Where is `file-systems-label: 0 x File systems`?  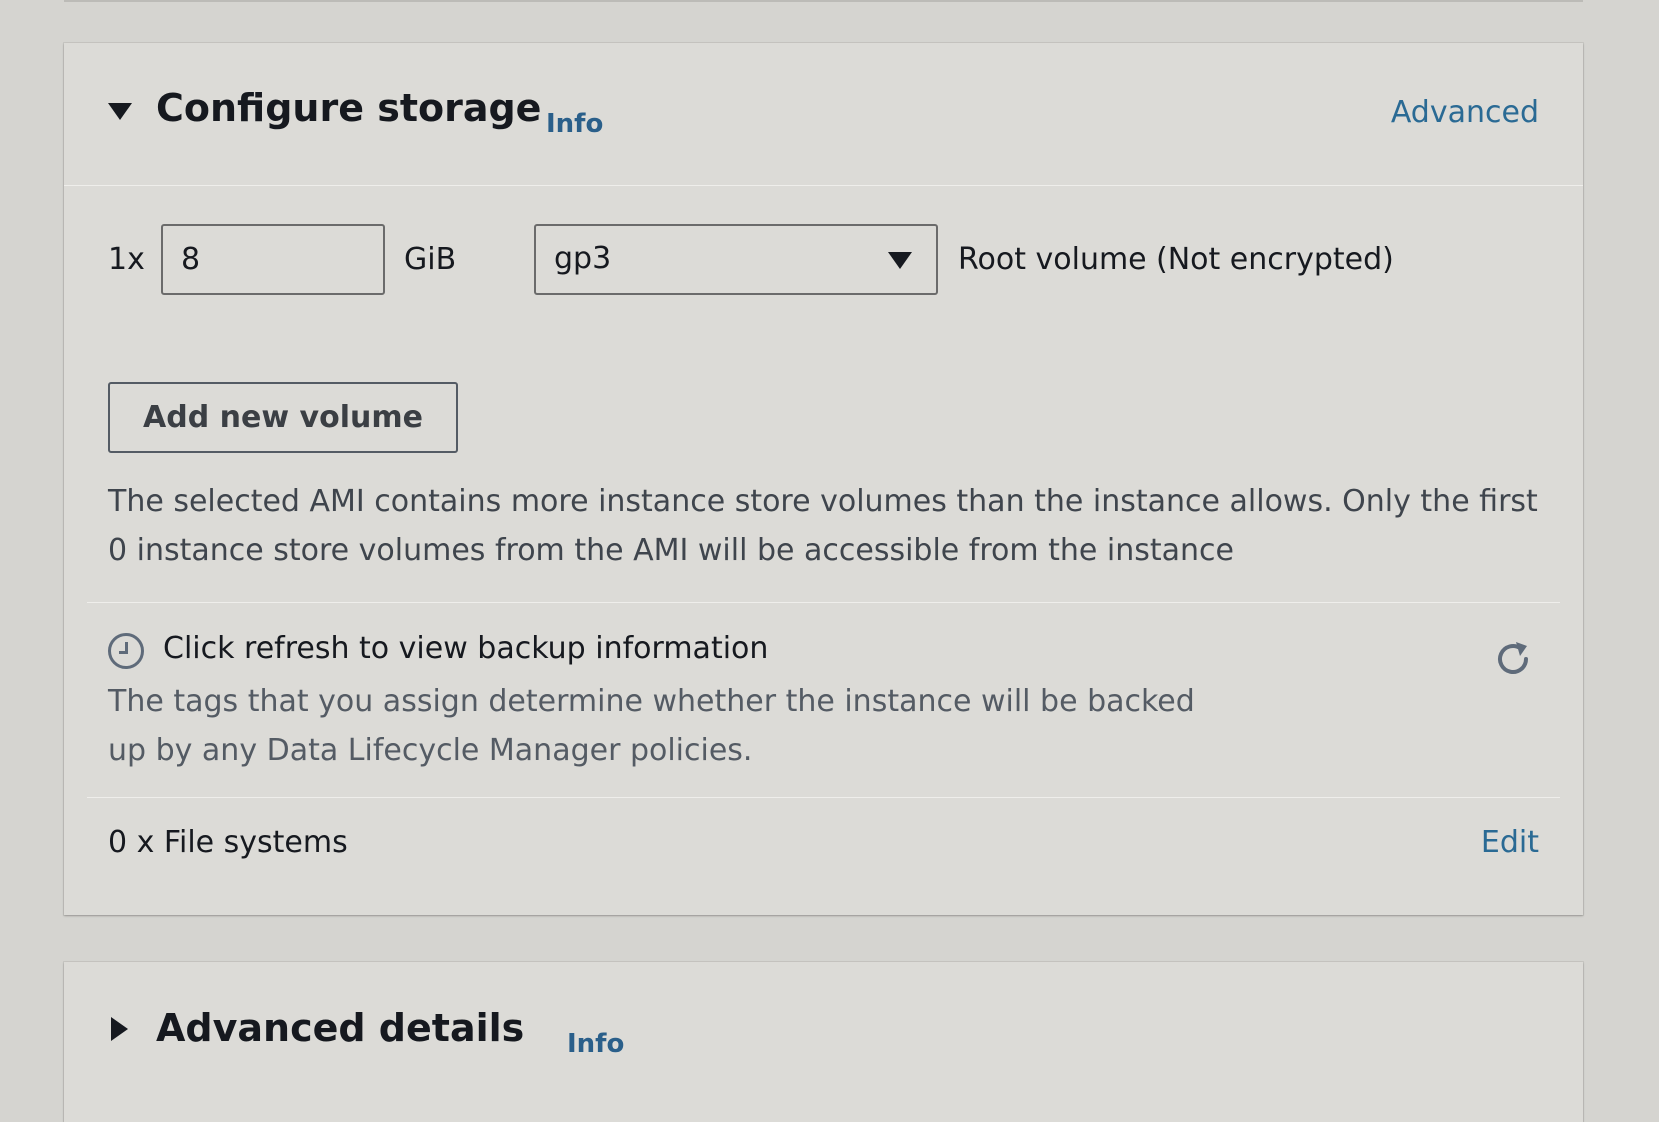
file-systems-label: 0 x File systems is located at coordinates (228, 842).